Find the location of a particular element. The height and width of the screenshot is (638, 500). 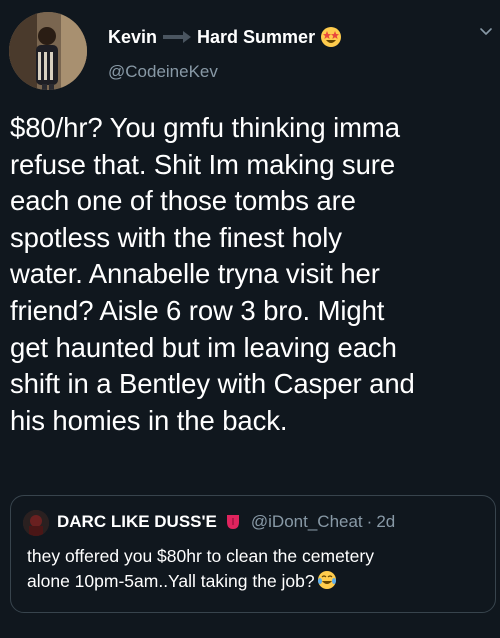

quoted-author-avatar is located at coordinates (36, 523).